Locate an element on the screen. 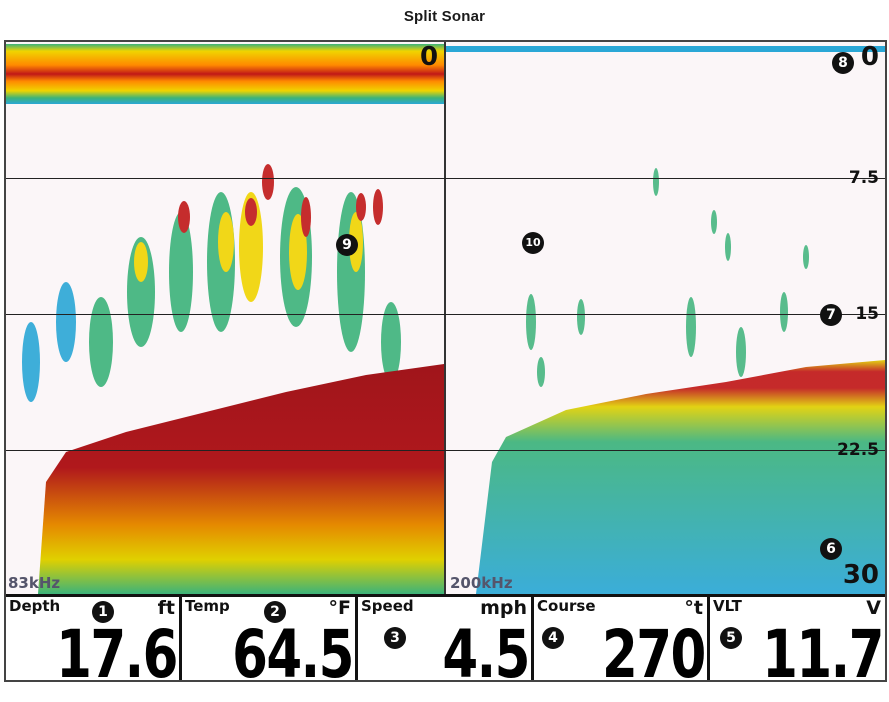  readout-value: 270 is located at coordinates (654, 649).